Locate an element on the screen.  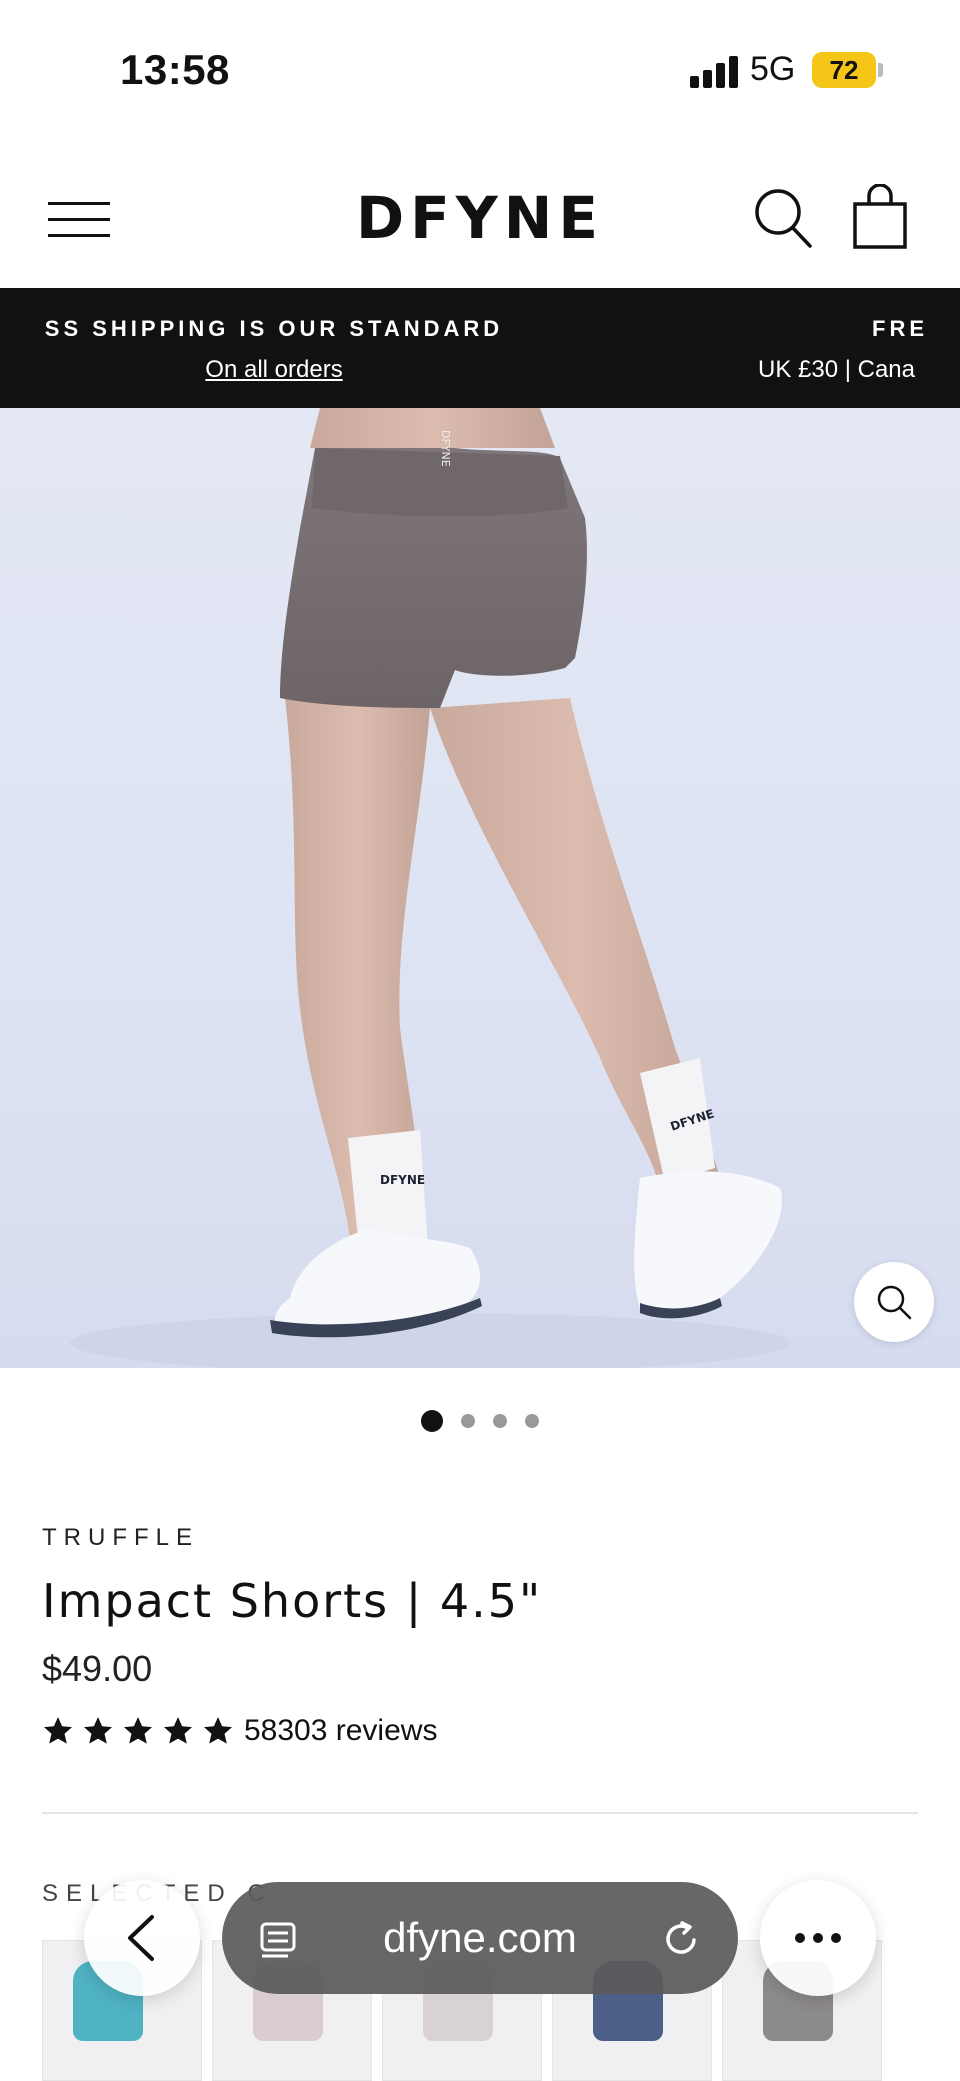
menu-icon is located at coordinates (79, 218).